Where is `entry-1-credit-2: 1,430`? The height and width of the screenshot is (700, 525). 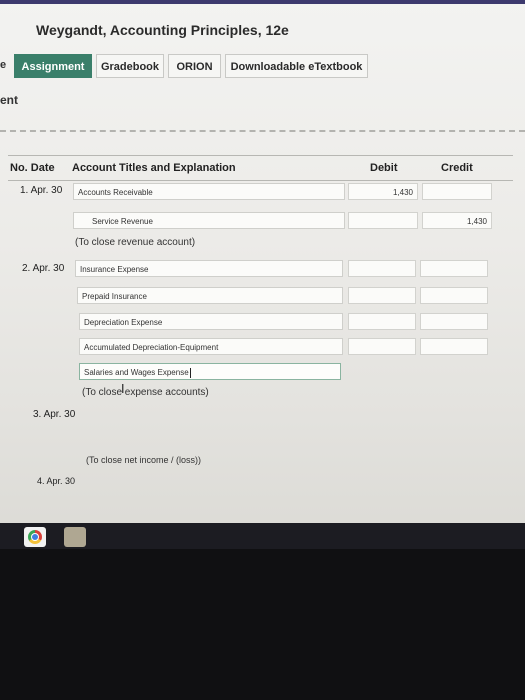
entry-1-credit-2: 1,430 is located at coordinates (457, 220).